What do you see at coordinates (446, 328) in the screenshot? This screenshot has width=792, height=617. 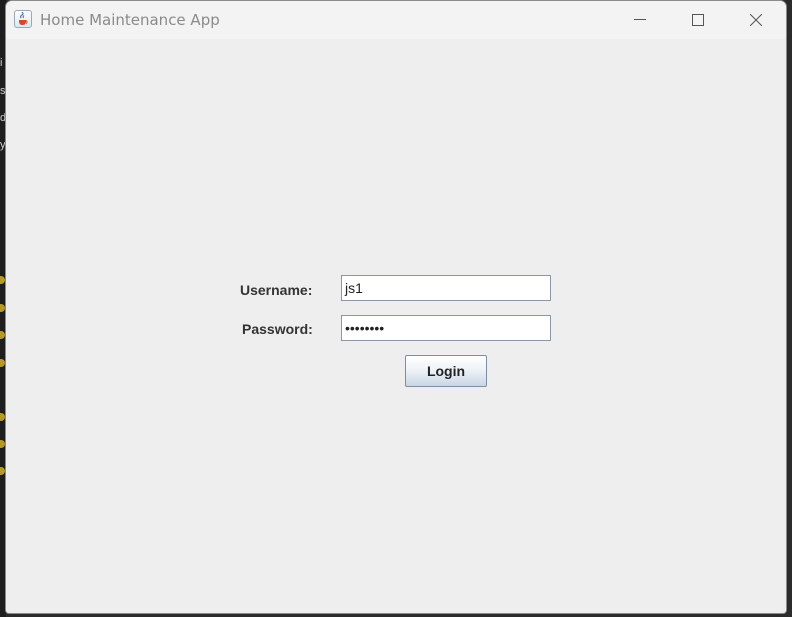 I see `password-field: ••••••••` at bounding box center [446, 328].